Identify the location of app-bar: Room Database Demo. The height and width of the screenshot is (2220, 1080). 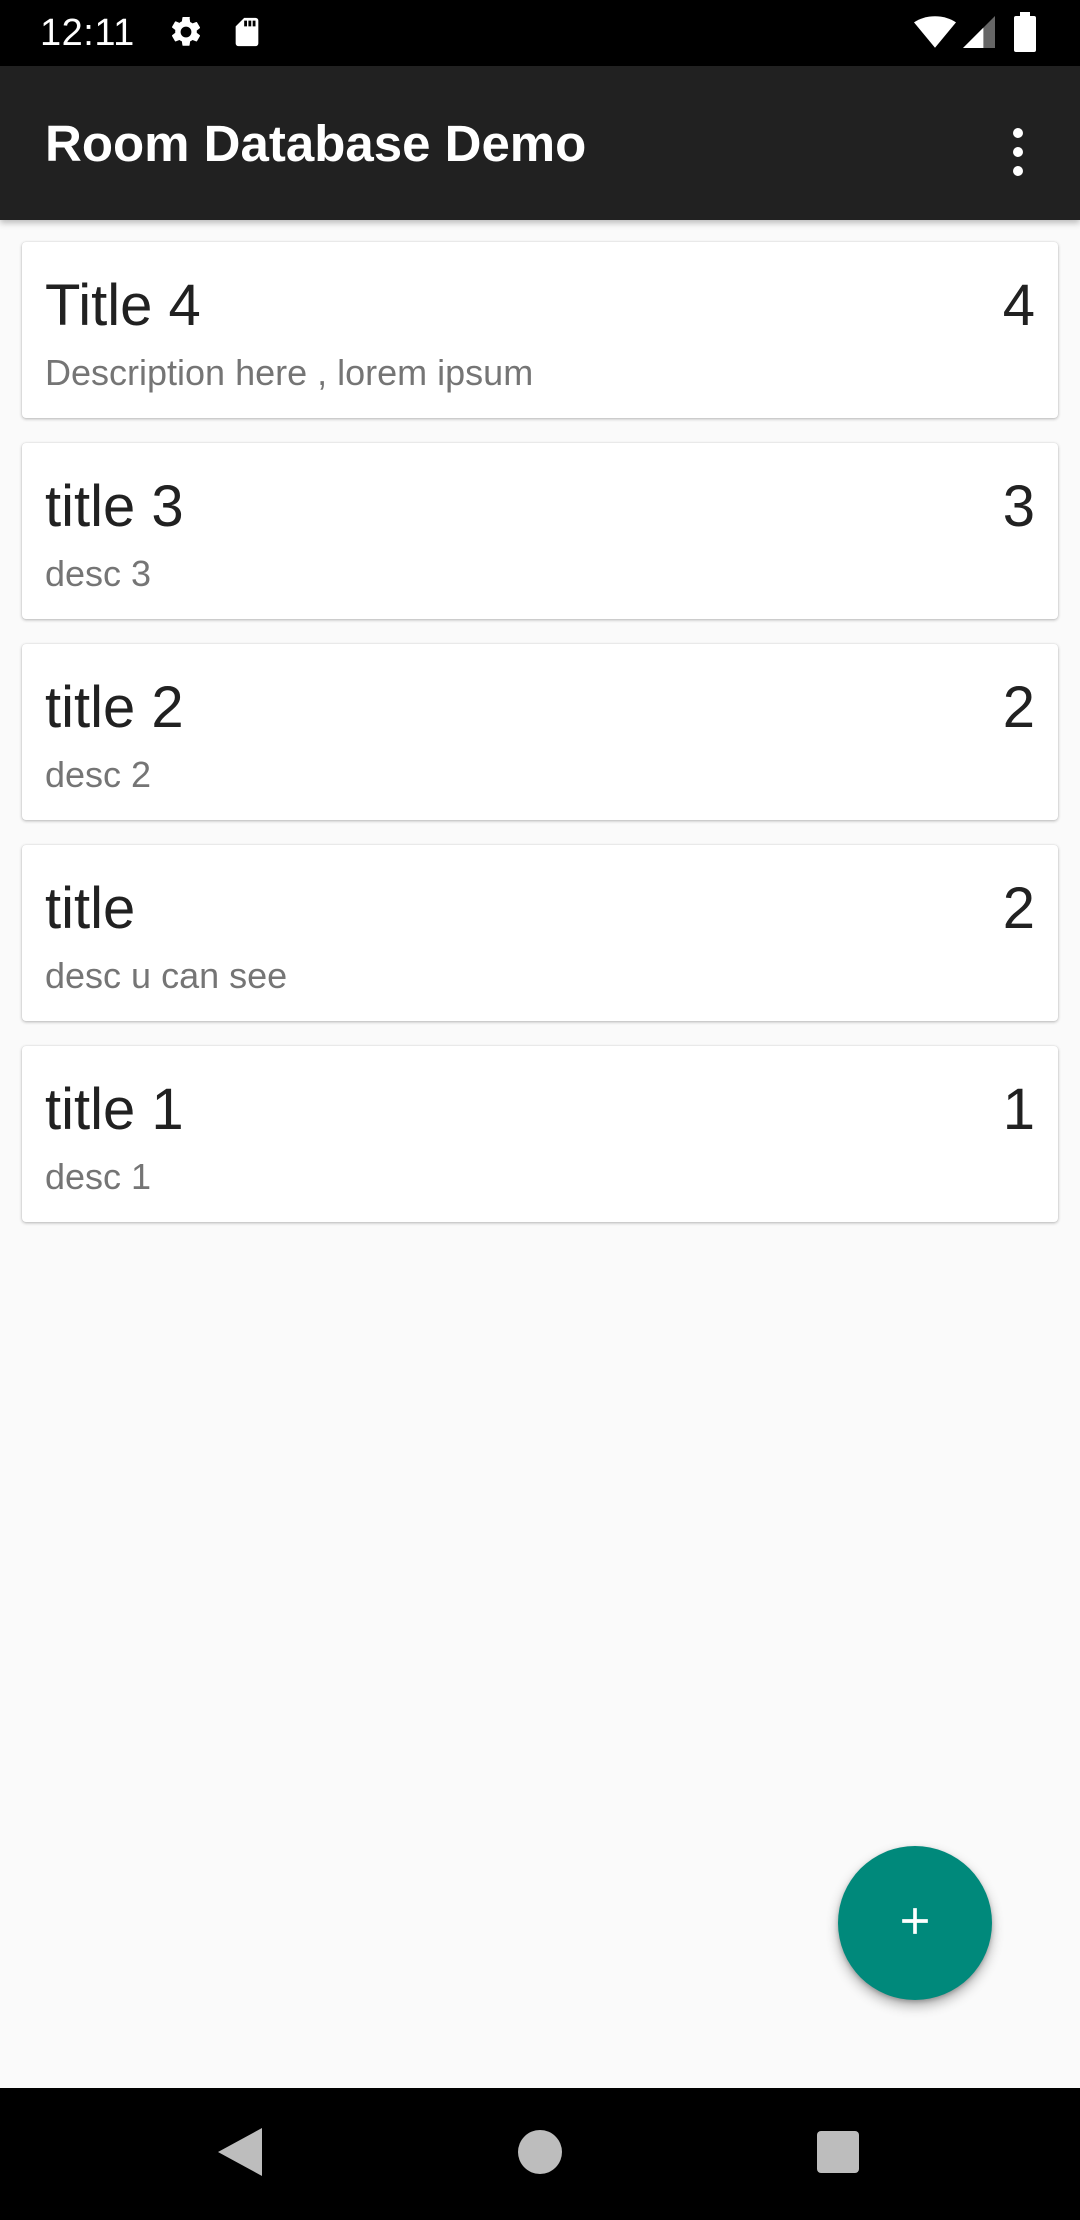
(540, 143).